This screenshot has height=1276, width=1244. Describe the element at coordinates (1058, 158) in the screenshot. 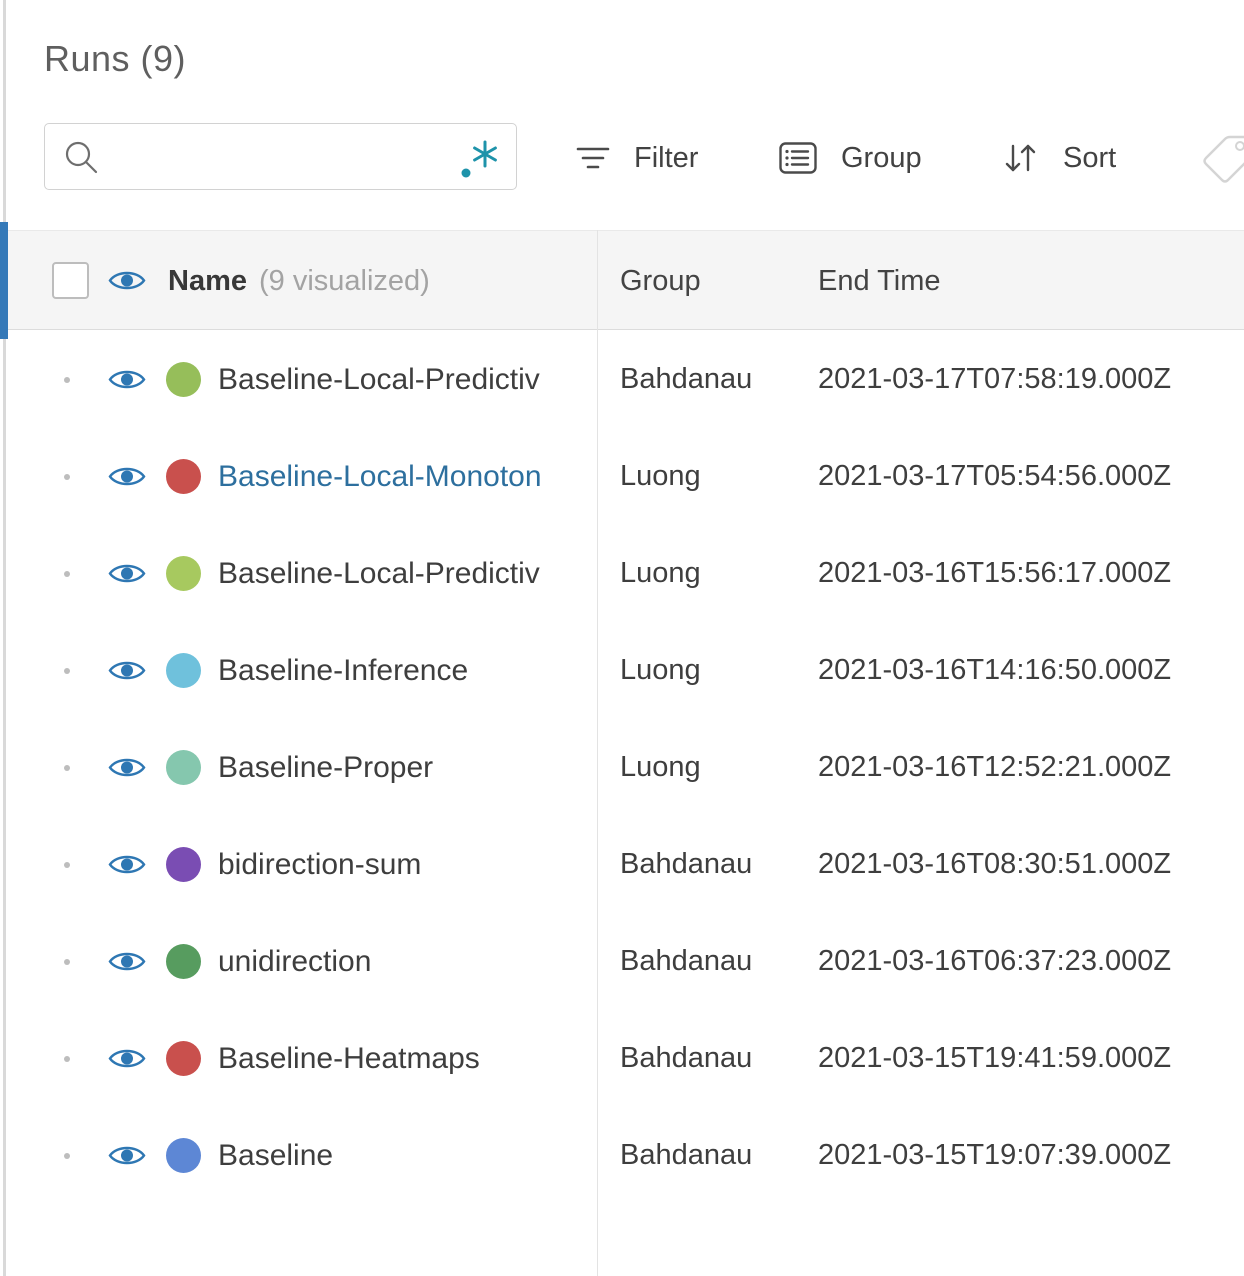

I see `sort-button: Sort` at that location.